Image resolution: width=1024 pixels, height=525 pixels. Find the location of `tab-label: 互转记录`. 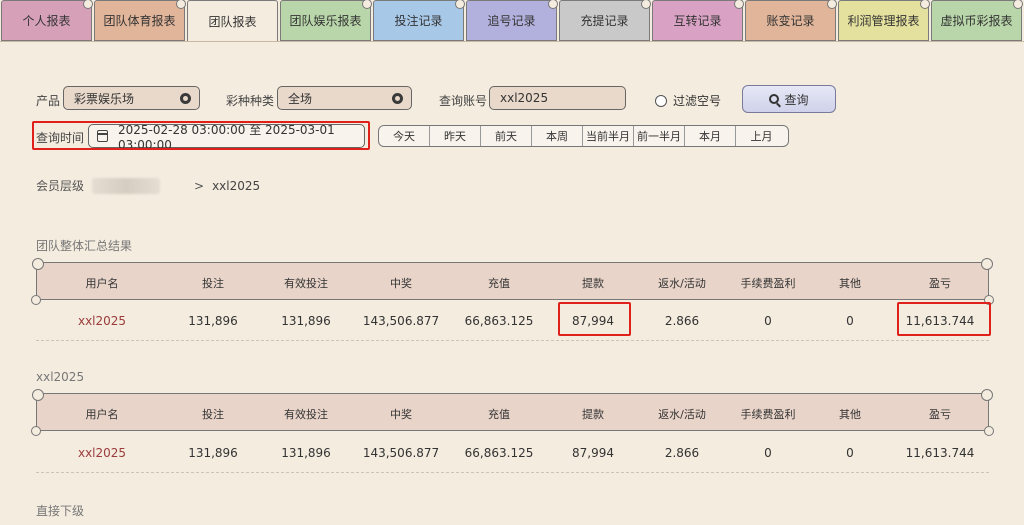

tab-label: 互转记录 is located at coordinates (697, 21).